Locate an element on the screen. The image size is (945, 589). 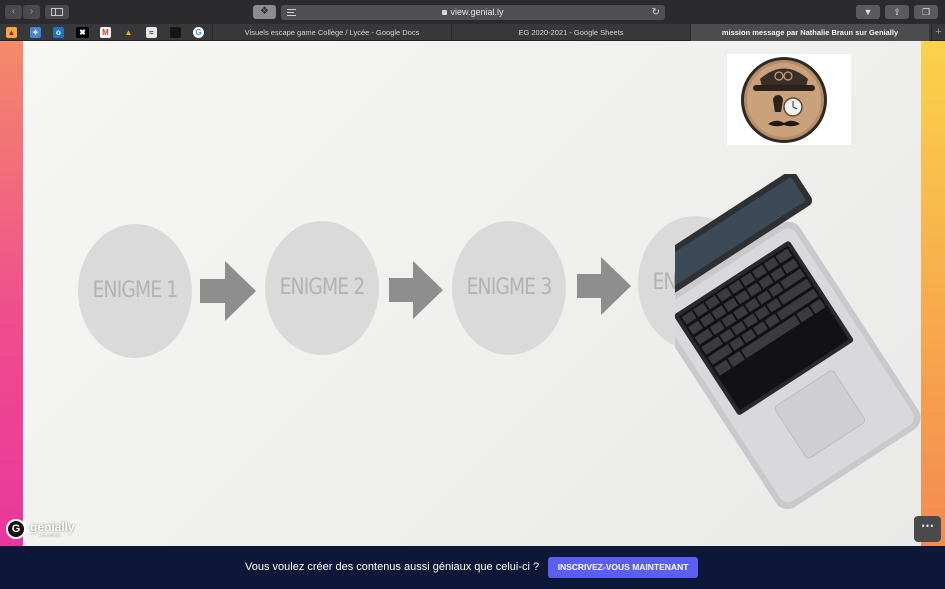
genially-g-icon: G is located at coordinates (16, 529).